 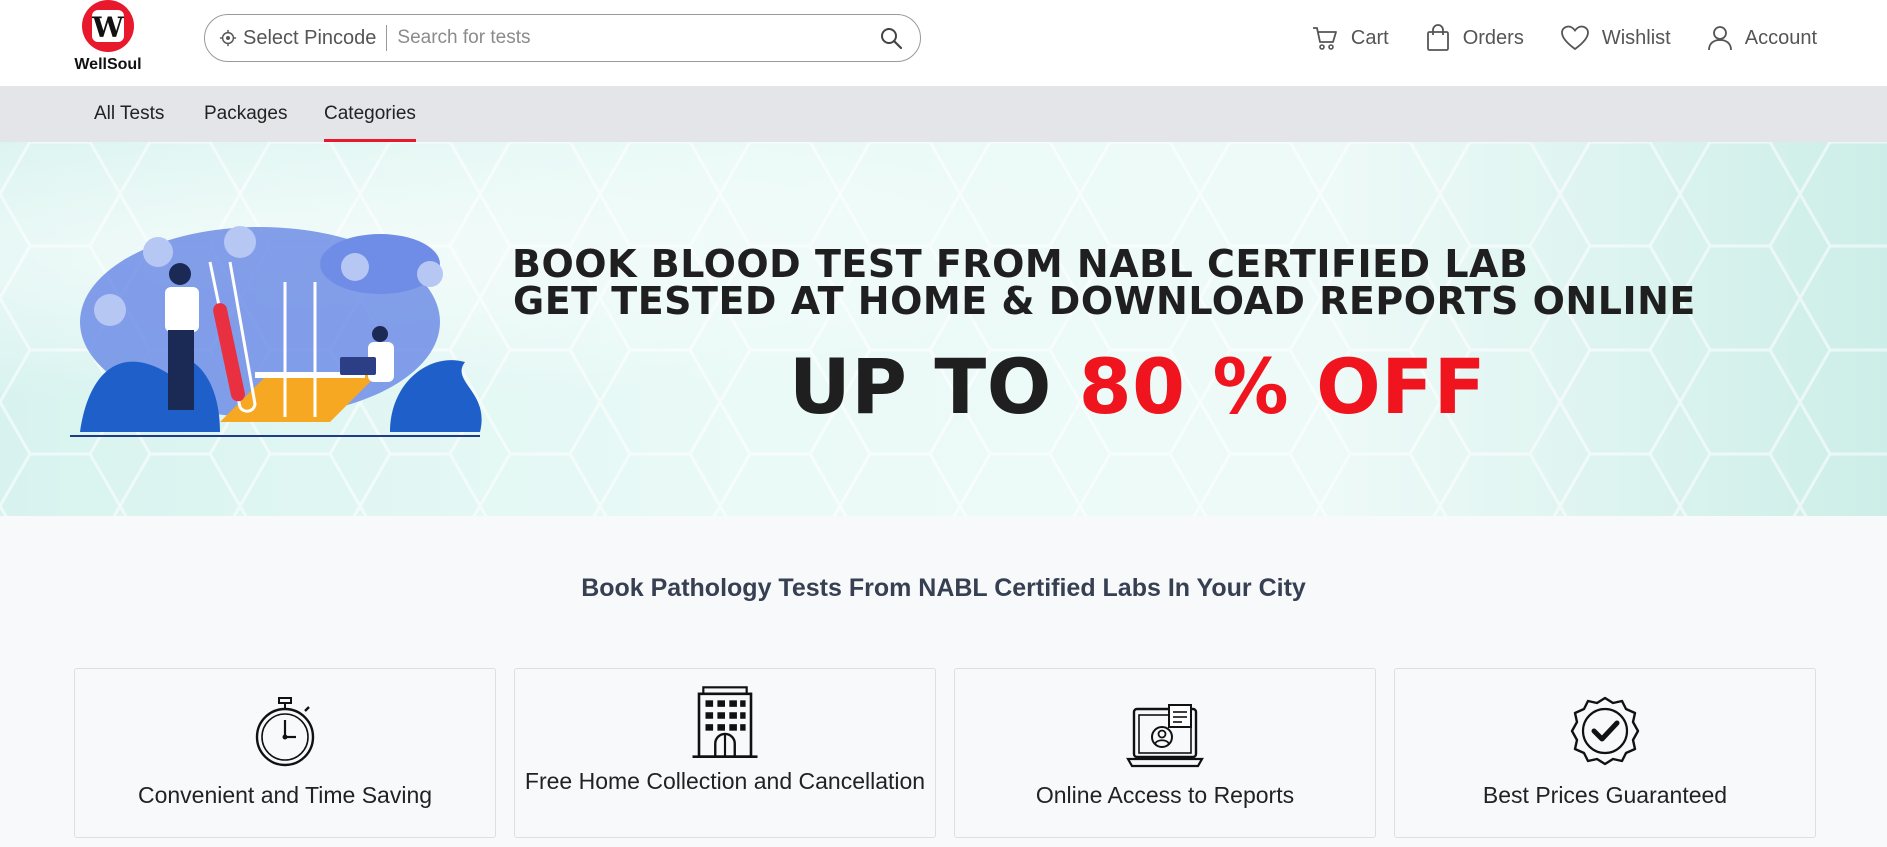 I want to click on feature-card-online-reports: Online Access to Reports, so click(x=1165, y=753).